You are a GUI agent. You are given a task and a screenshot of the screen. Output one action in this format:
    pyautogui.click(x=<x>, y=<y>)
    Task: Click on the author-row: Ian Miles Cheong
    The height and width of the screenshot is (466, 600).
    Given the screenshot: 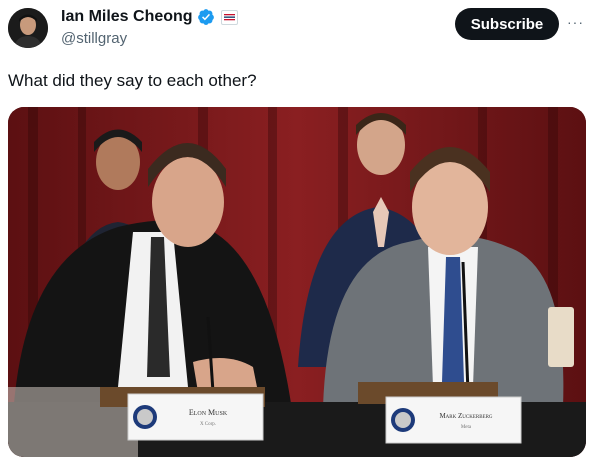 What is the action you would take?
    pyautogui.click(x=149, y=17)
    